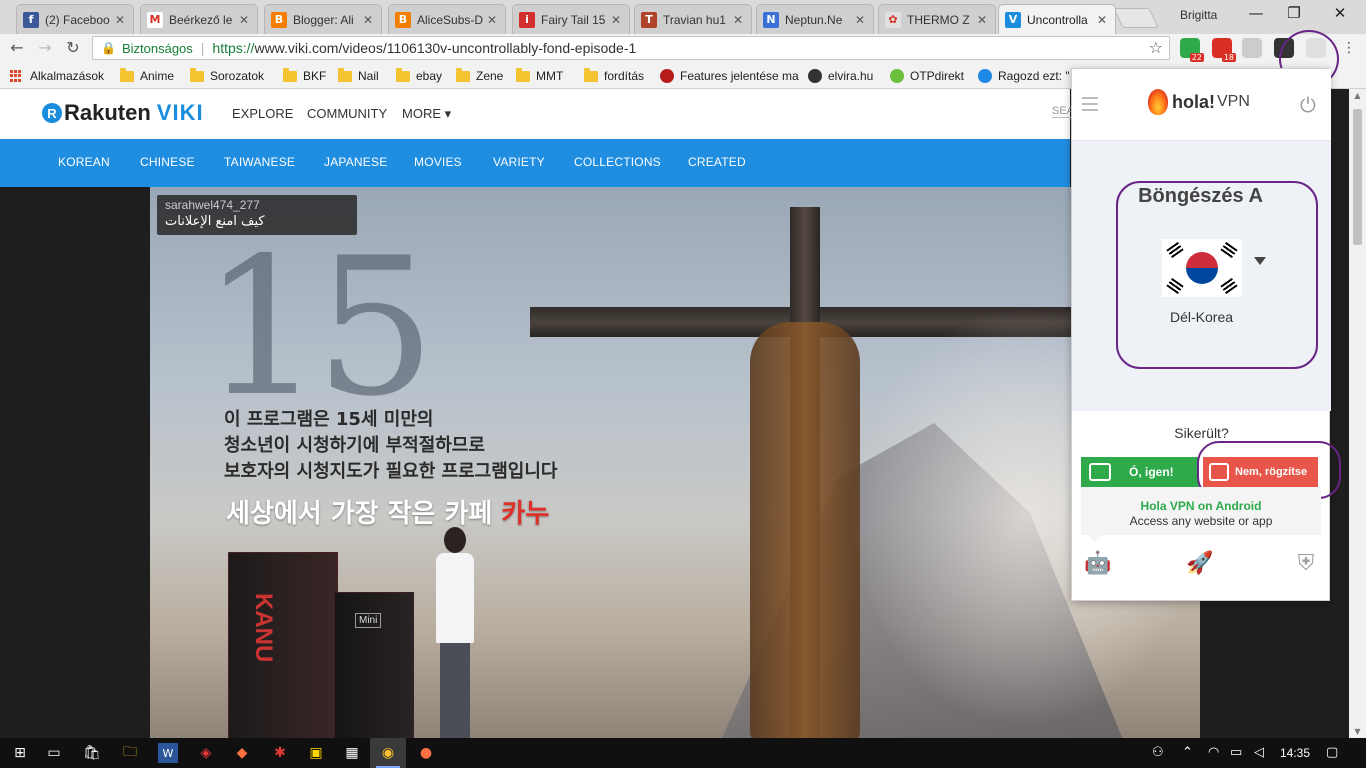  I want to click on bookmark-8: MMT, so click(539, 76).